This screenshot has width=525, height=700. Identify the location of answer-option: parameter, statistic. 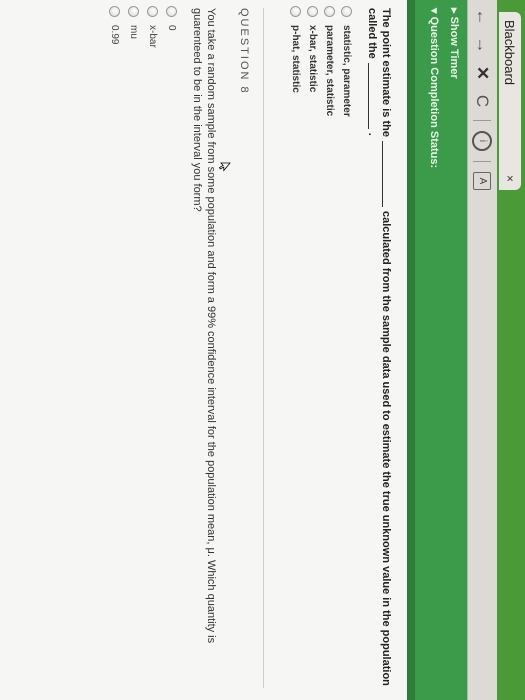
(329, 61).